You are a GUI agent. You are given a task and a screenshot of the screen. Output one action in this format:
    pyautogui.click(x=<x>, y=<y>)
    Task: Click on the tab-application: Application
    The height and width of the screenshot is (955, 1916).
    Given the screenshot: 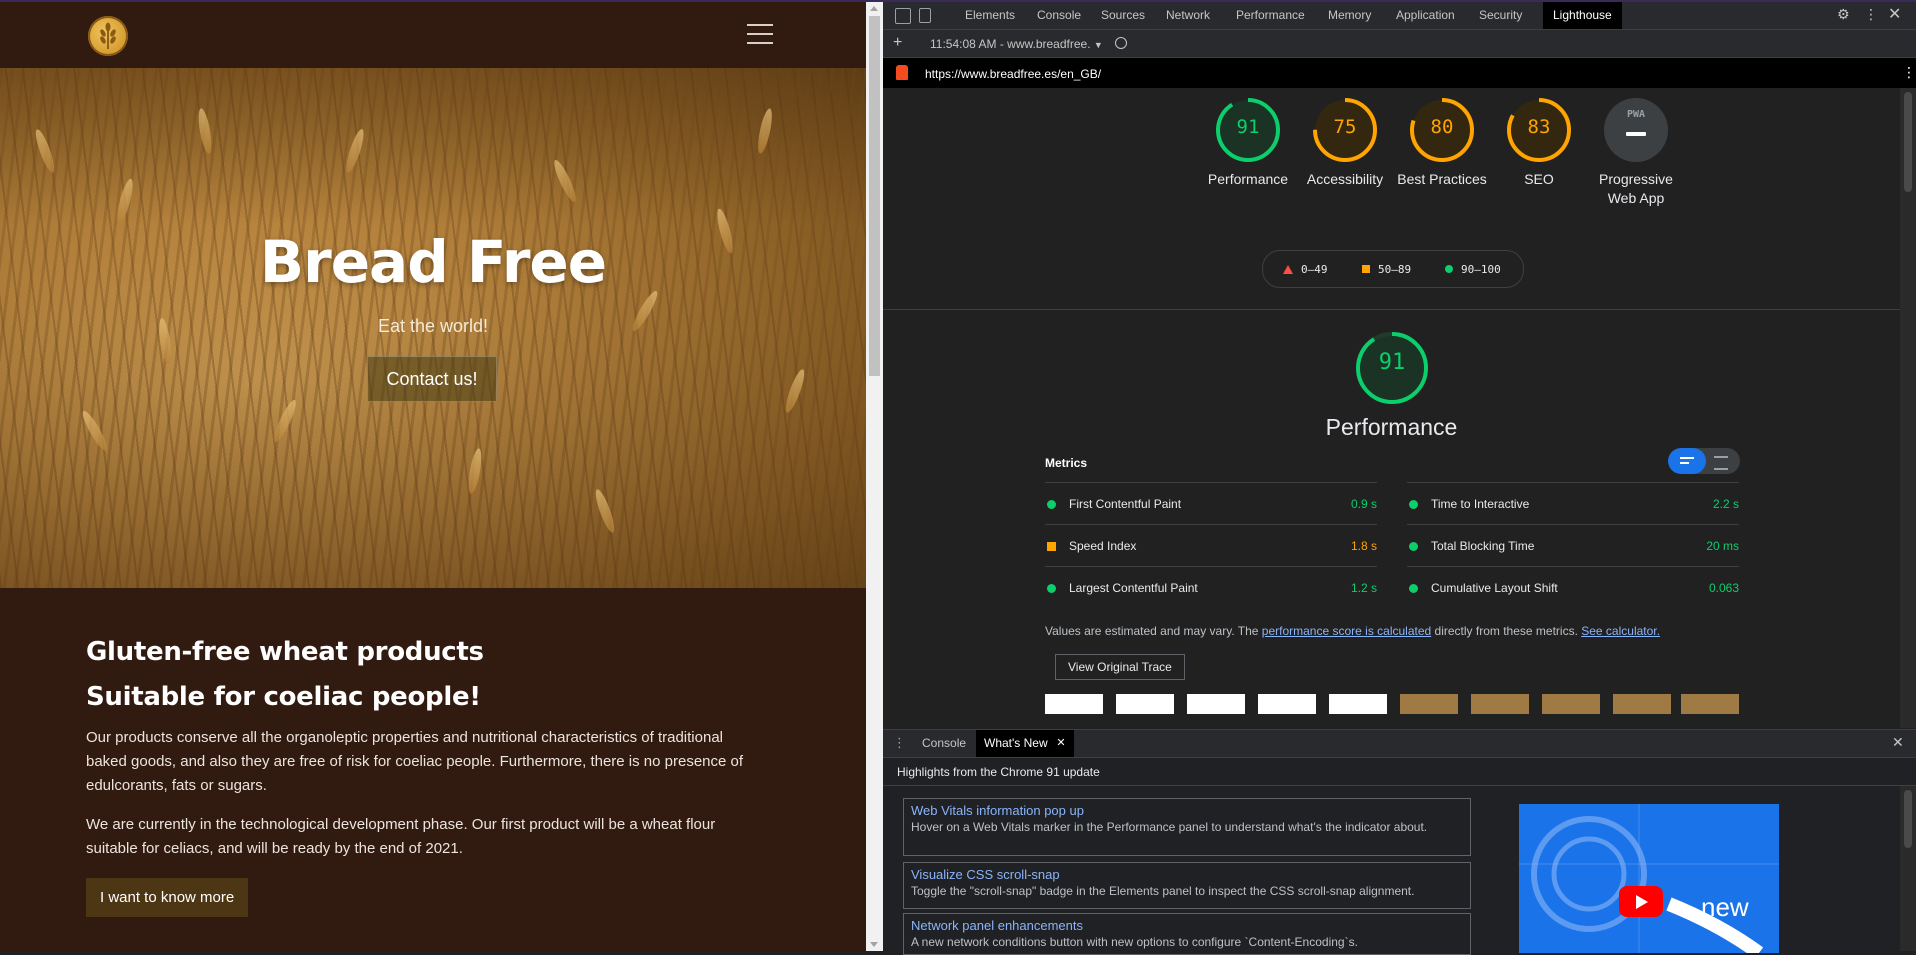 What is the action you would take?
    pyautogui.click(x=1425, y=15)
    